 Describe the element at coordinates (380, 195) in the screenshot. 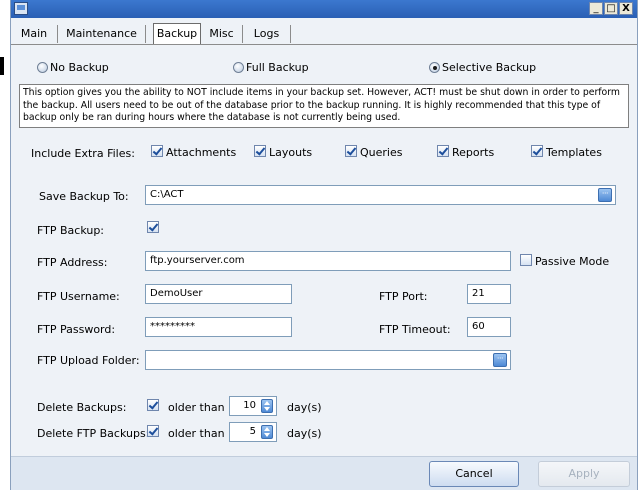

I see `save-backup-path-input: C:\ACT` at that location.